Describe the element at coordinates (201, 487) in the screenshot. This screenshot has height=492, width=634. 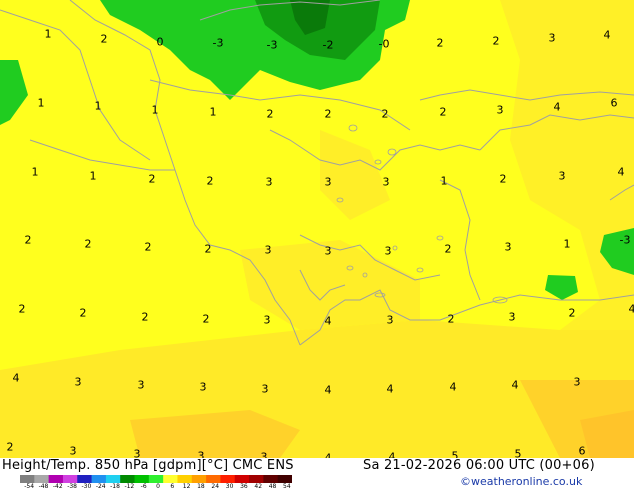
I see `color-scale-tick: 18` at that location.